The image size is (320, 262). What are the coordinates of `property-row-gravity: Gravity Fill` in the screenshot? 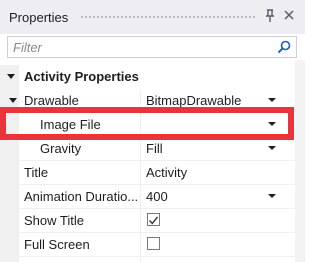 It's located at (147, 149).